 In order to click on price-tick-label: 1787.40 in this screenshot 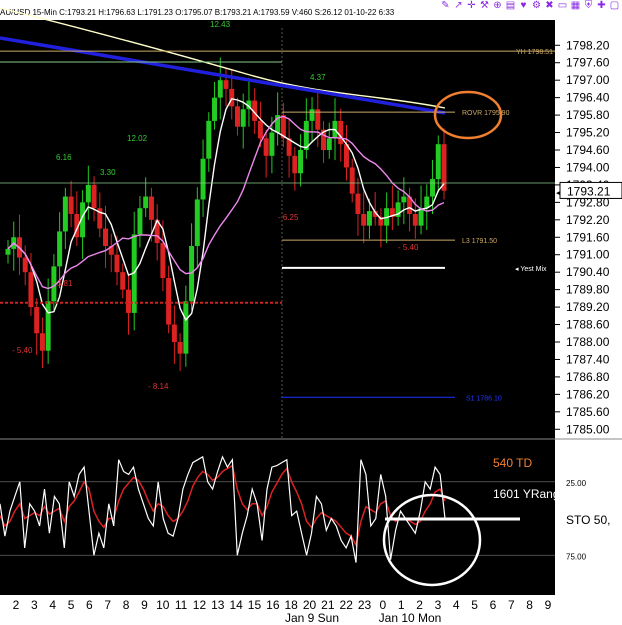, I will do `click(588, 359)`.